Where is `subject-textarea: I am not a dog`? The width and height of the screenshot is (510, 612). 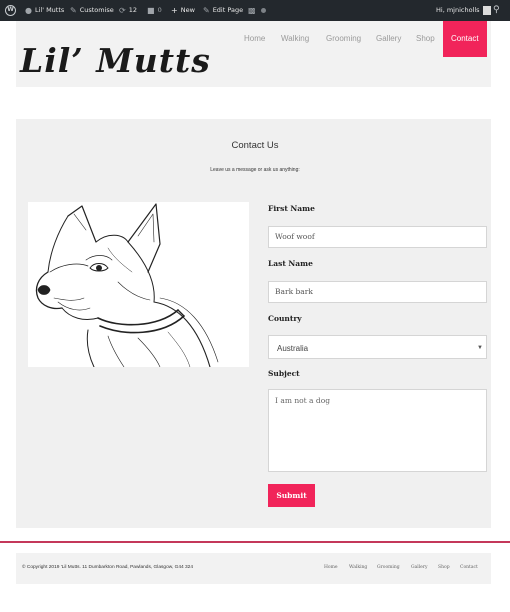 subject-textarea: I am not a dog is located at coordinates (377, 430).